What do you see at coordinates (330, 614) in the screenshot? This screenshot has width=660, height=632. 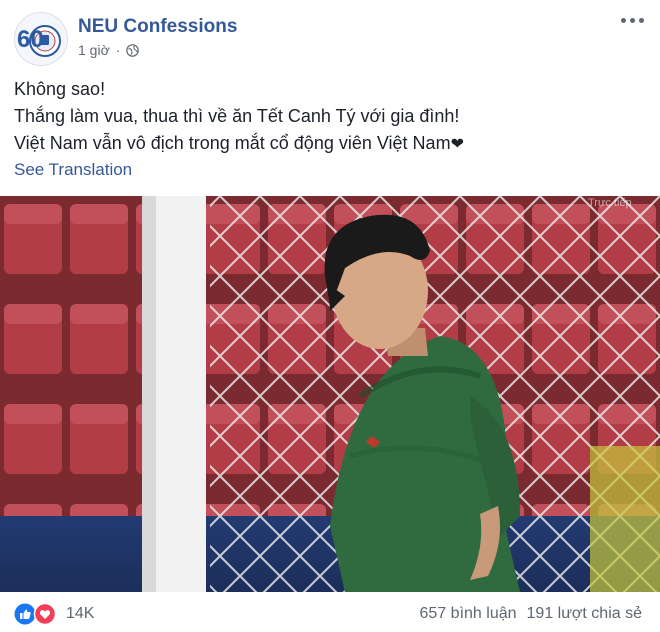 I see `post-footer: 14K 657 bình luận 191 lượt chia sẻ` at bounding box center [330, 614].